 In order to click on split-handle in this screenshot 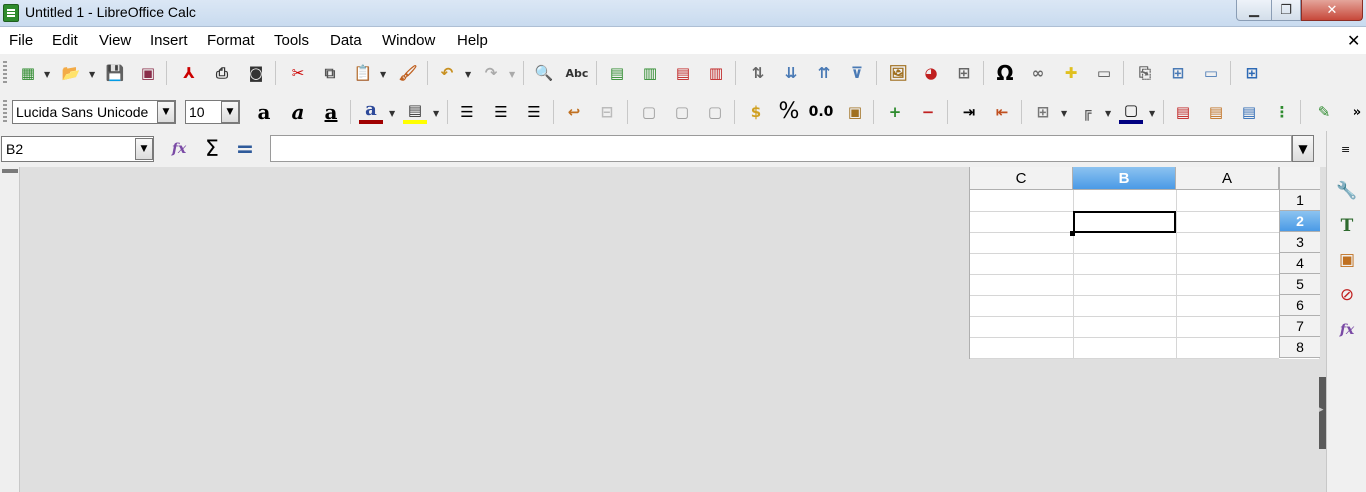, I will do `click(10, 171)`.